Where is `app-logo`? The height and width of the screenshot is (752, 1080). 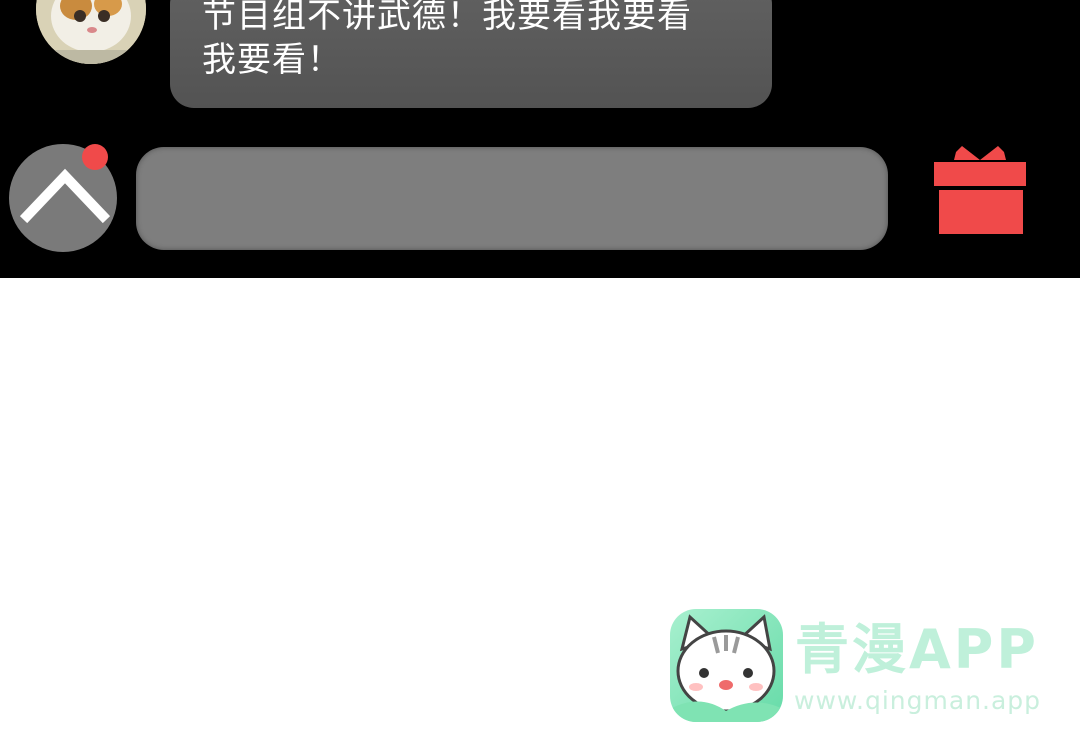 app-logo is located at coordinates (726, 665).